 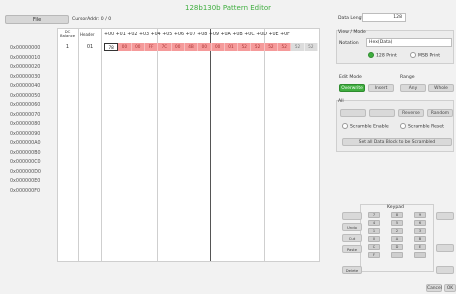 I want to click on ok-button: OK, so click(x=450, y=288).